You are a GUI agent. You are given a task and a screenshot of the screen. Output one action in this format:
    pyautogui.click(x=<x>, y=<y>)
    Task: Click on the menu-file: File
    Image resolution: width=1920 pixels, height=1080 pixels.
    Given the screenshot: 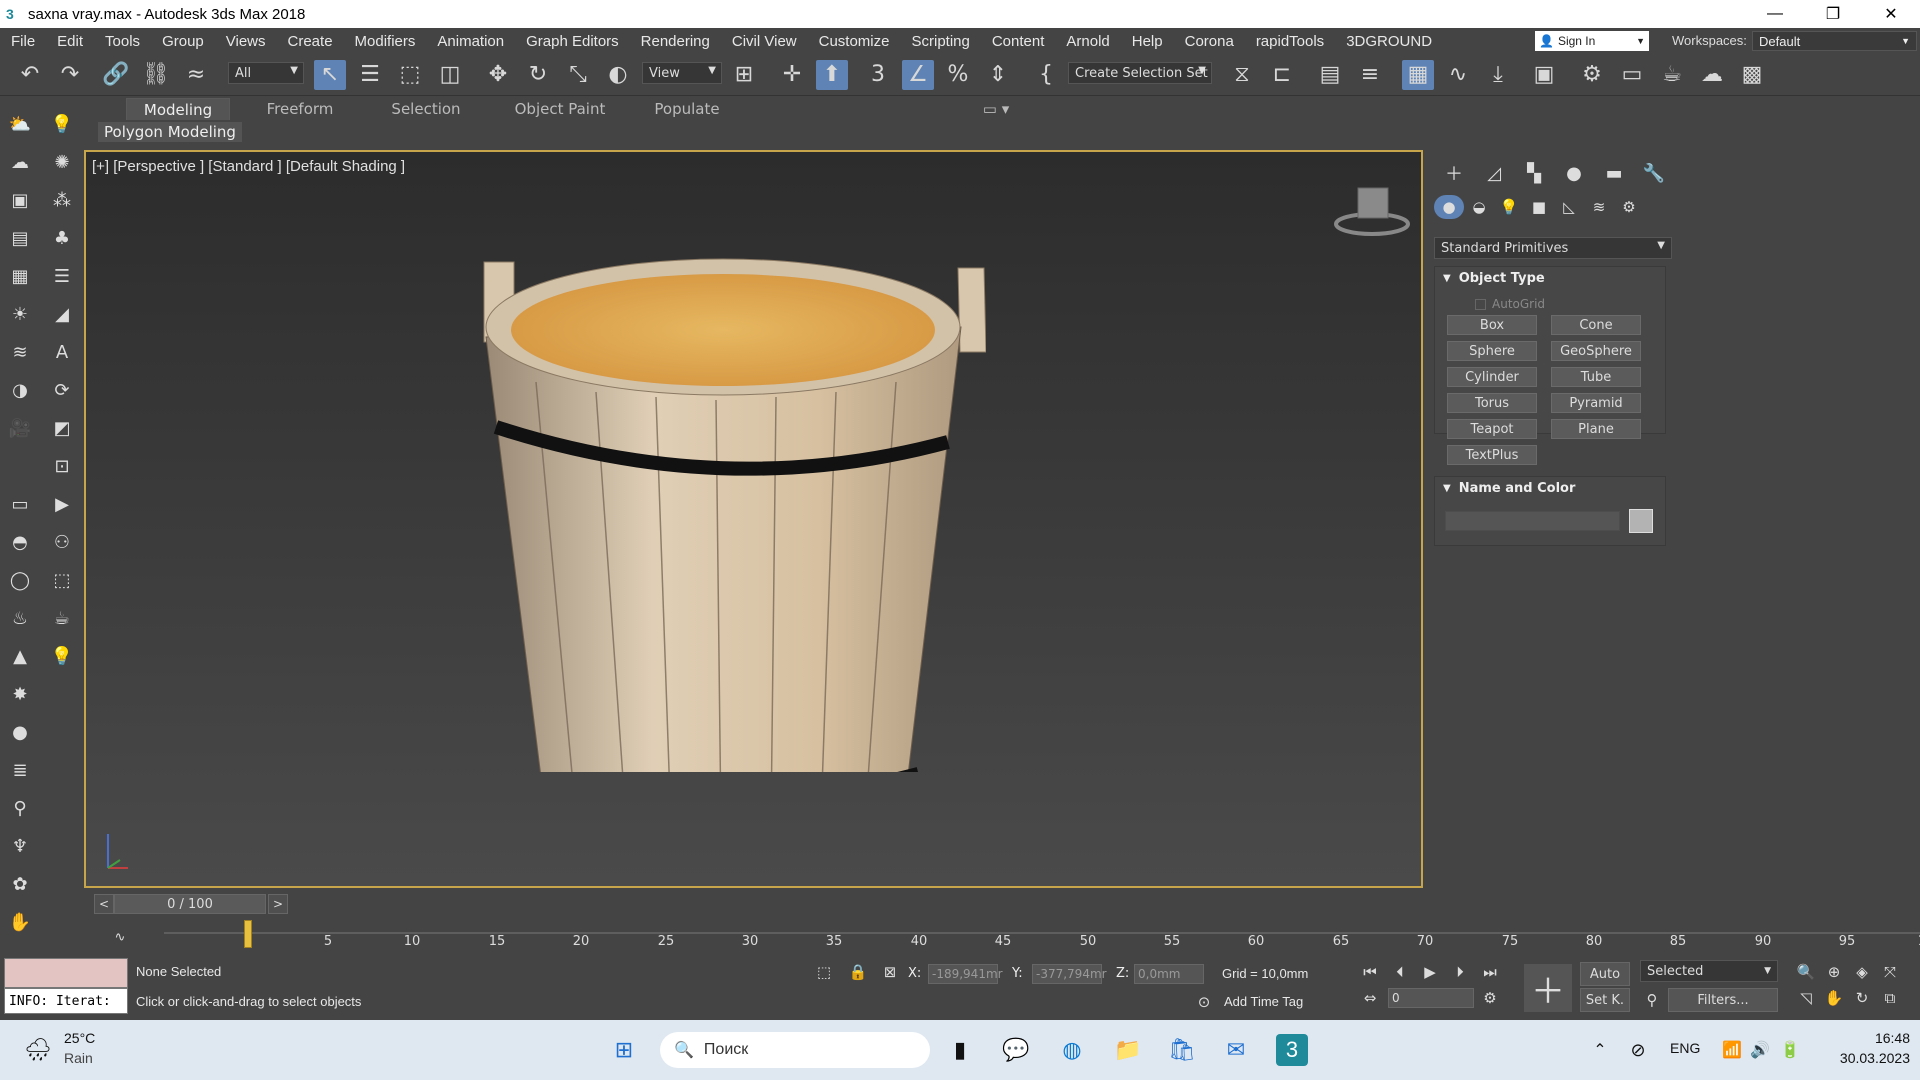 What is the action you would take?
    pyautogui.click(x=23, y=41)
    